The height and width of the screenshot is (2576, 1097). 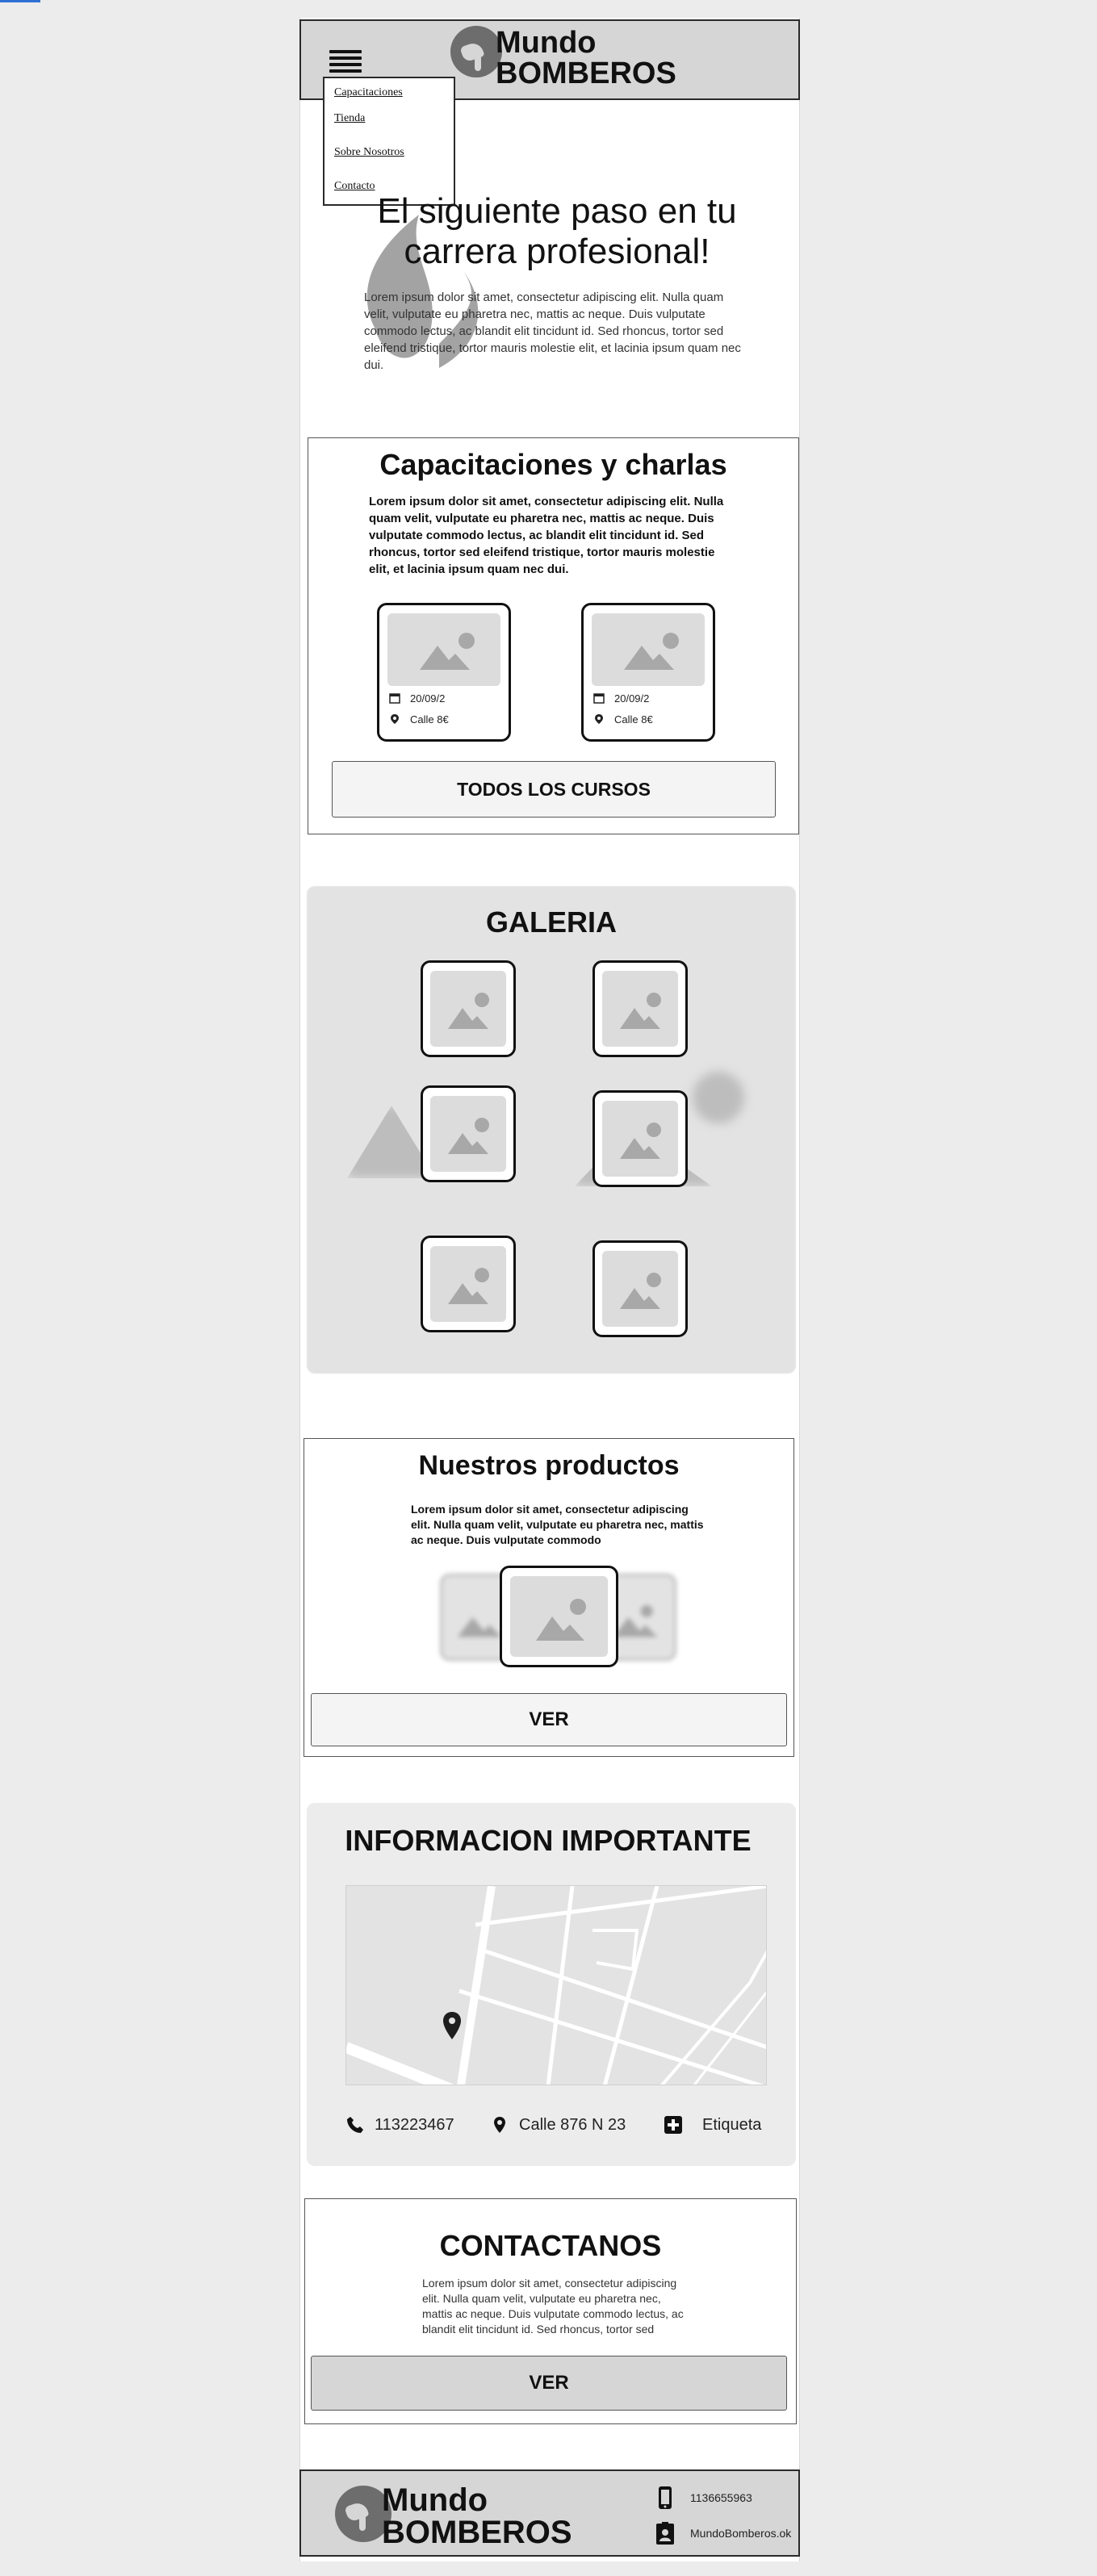 I want to click on logo-line2: BOMBEROS, so click(x=586, y=73).